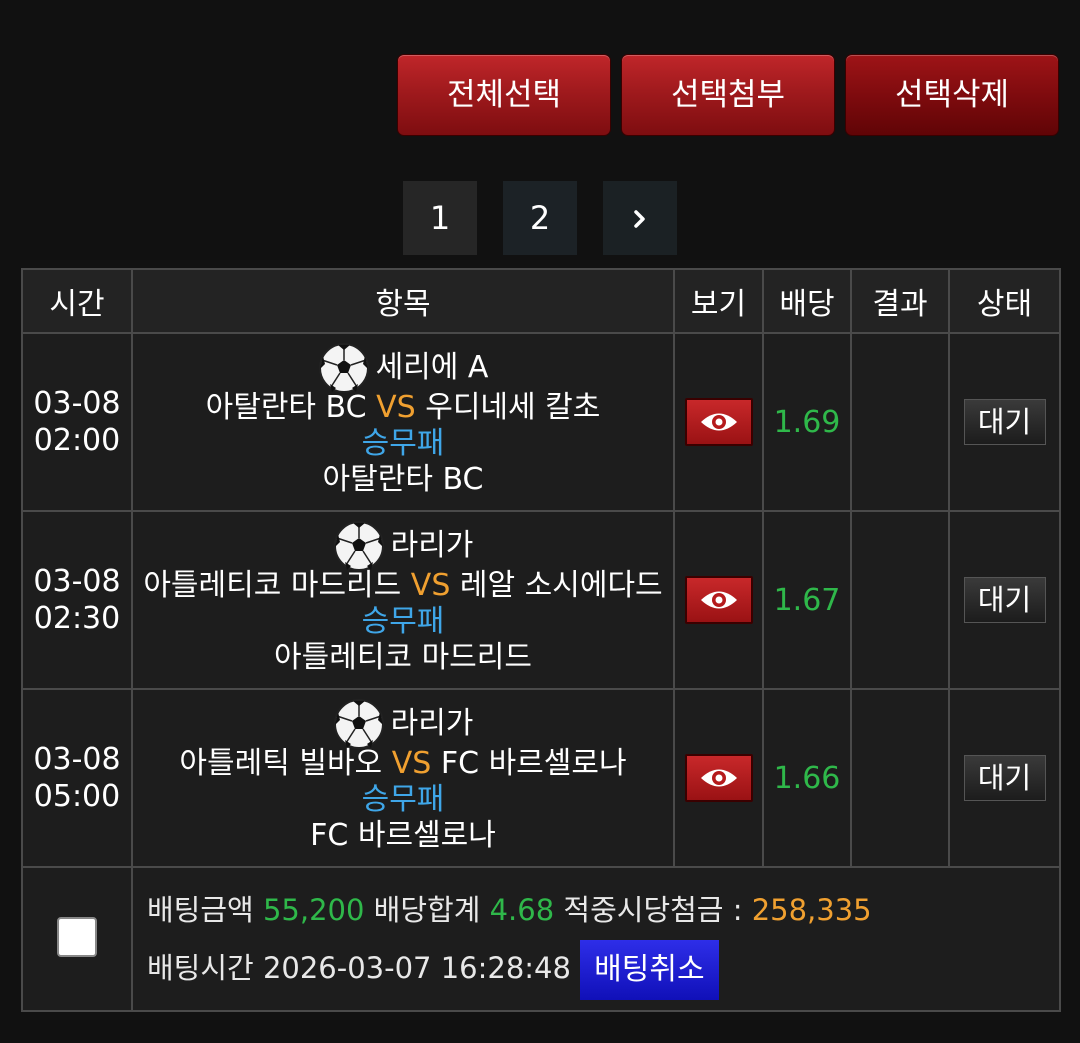 Image resolution: width=1080 pixels, height=1043 pixels. I want to click on attach-selected-button: 선택첨부, so click(728, 95).